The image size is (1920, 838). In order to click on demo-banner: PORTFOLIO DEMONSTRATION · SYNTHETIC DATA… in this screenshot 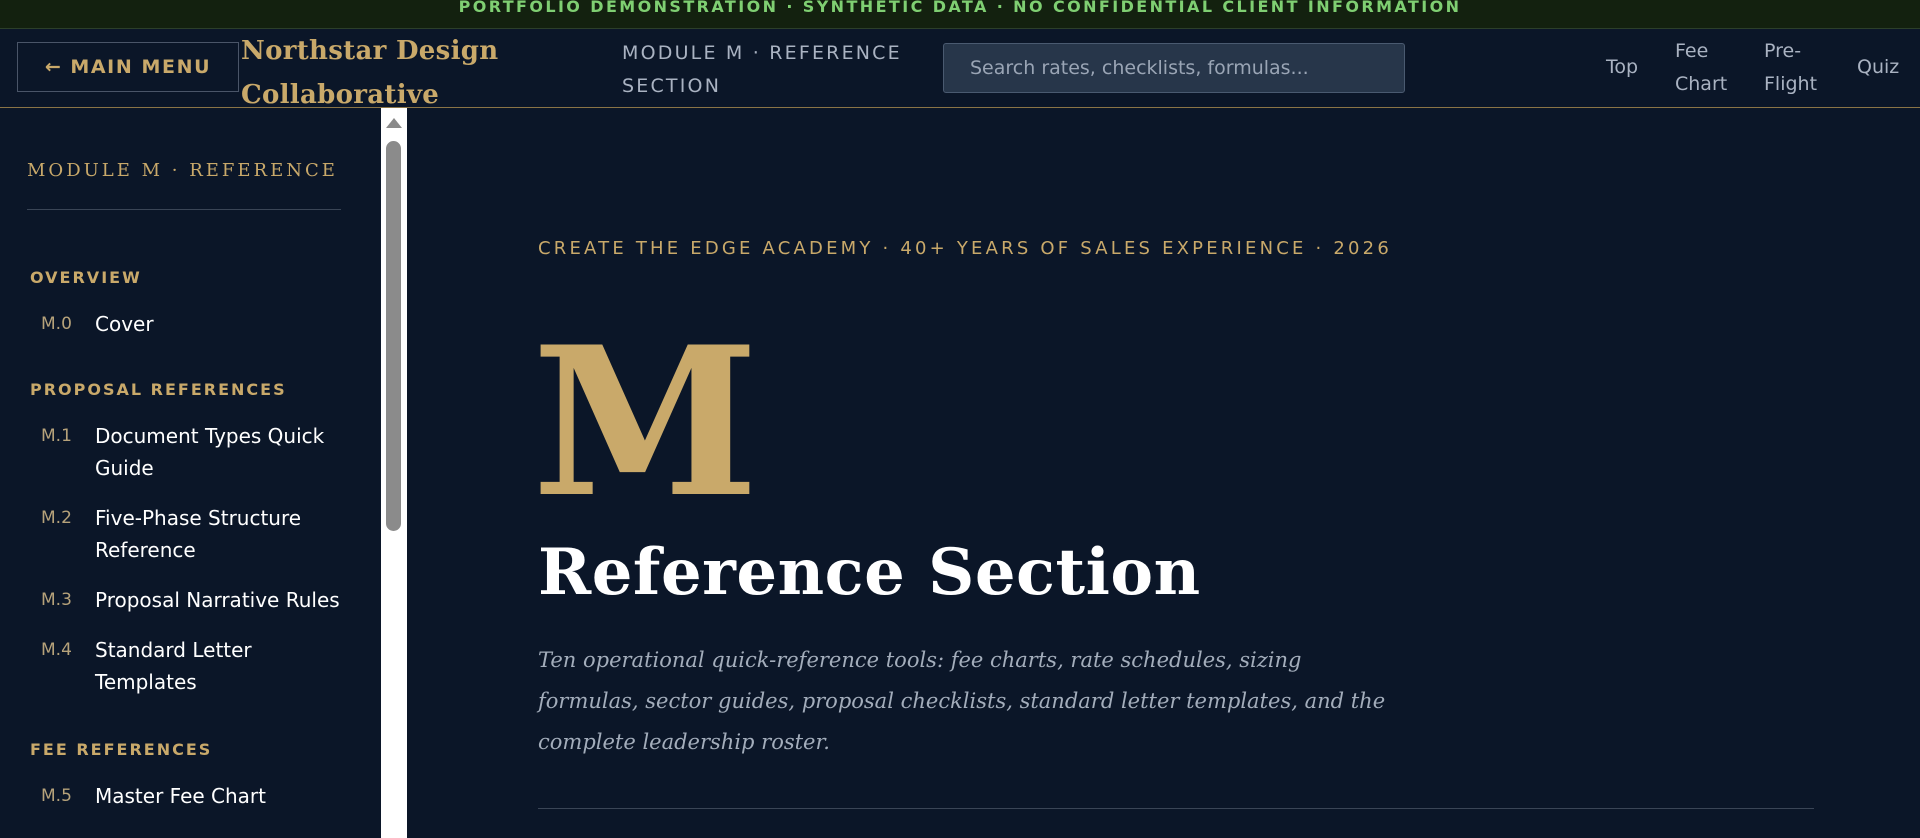, I will do `click(960, 14)`.